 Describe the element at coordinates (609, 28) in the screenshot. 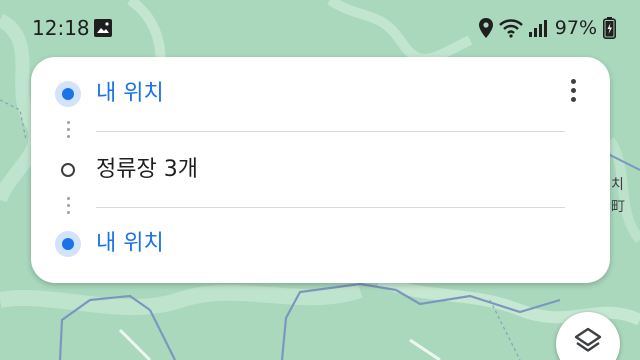

I see `battery-icon` at that location.